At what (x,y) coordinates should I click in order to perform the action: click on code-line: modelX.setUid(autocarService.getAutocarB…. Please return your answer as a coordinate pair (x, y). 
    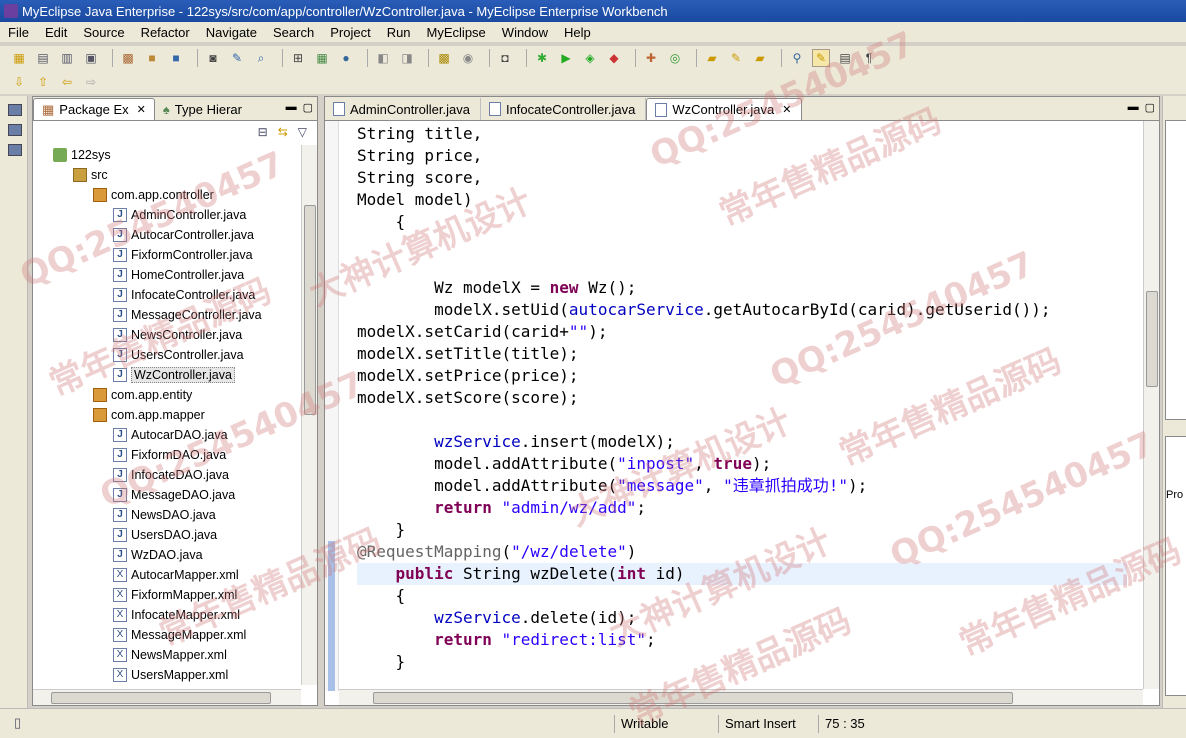
    Looking at the image, I should click on (742, 310).